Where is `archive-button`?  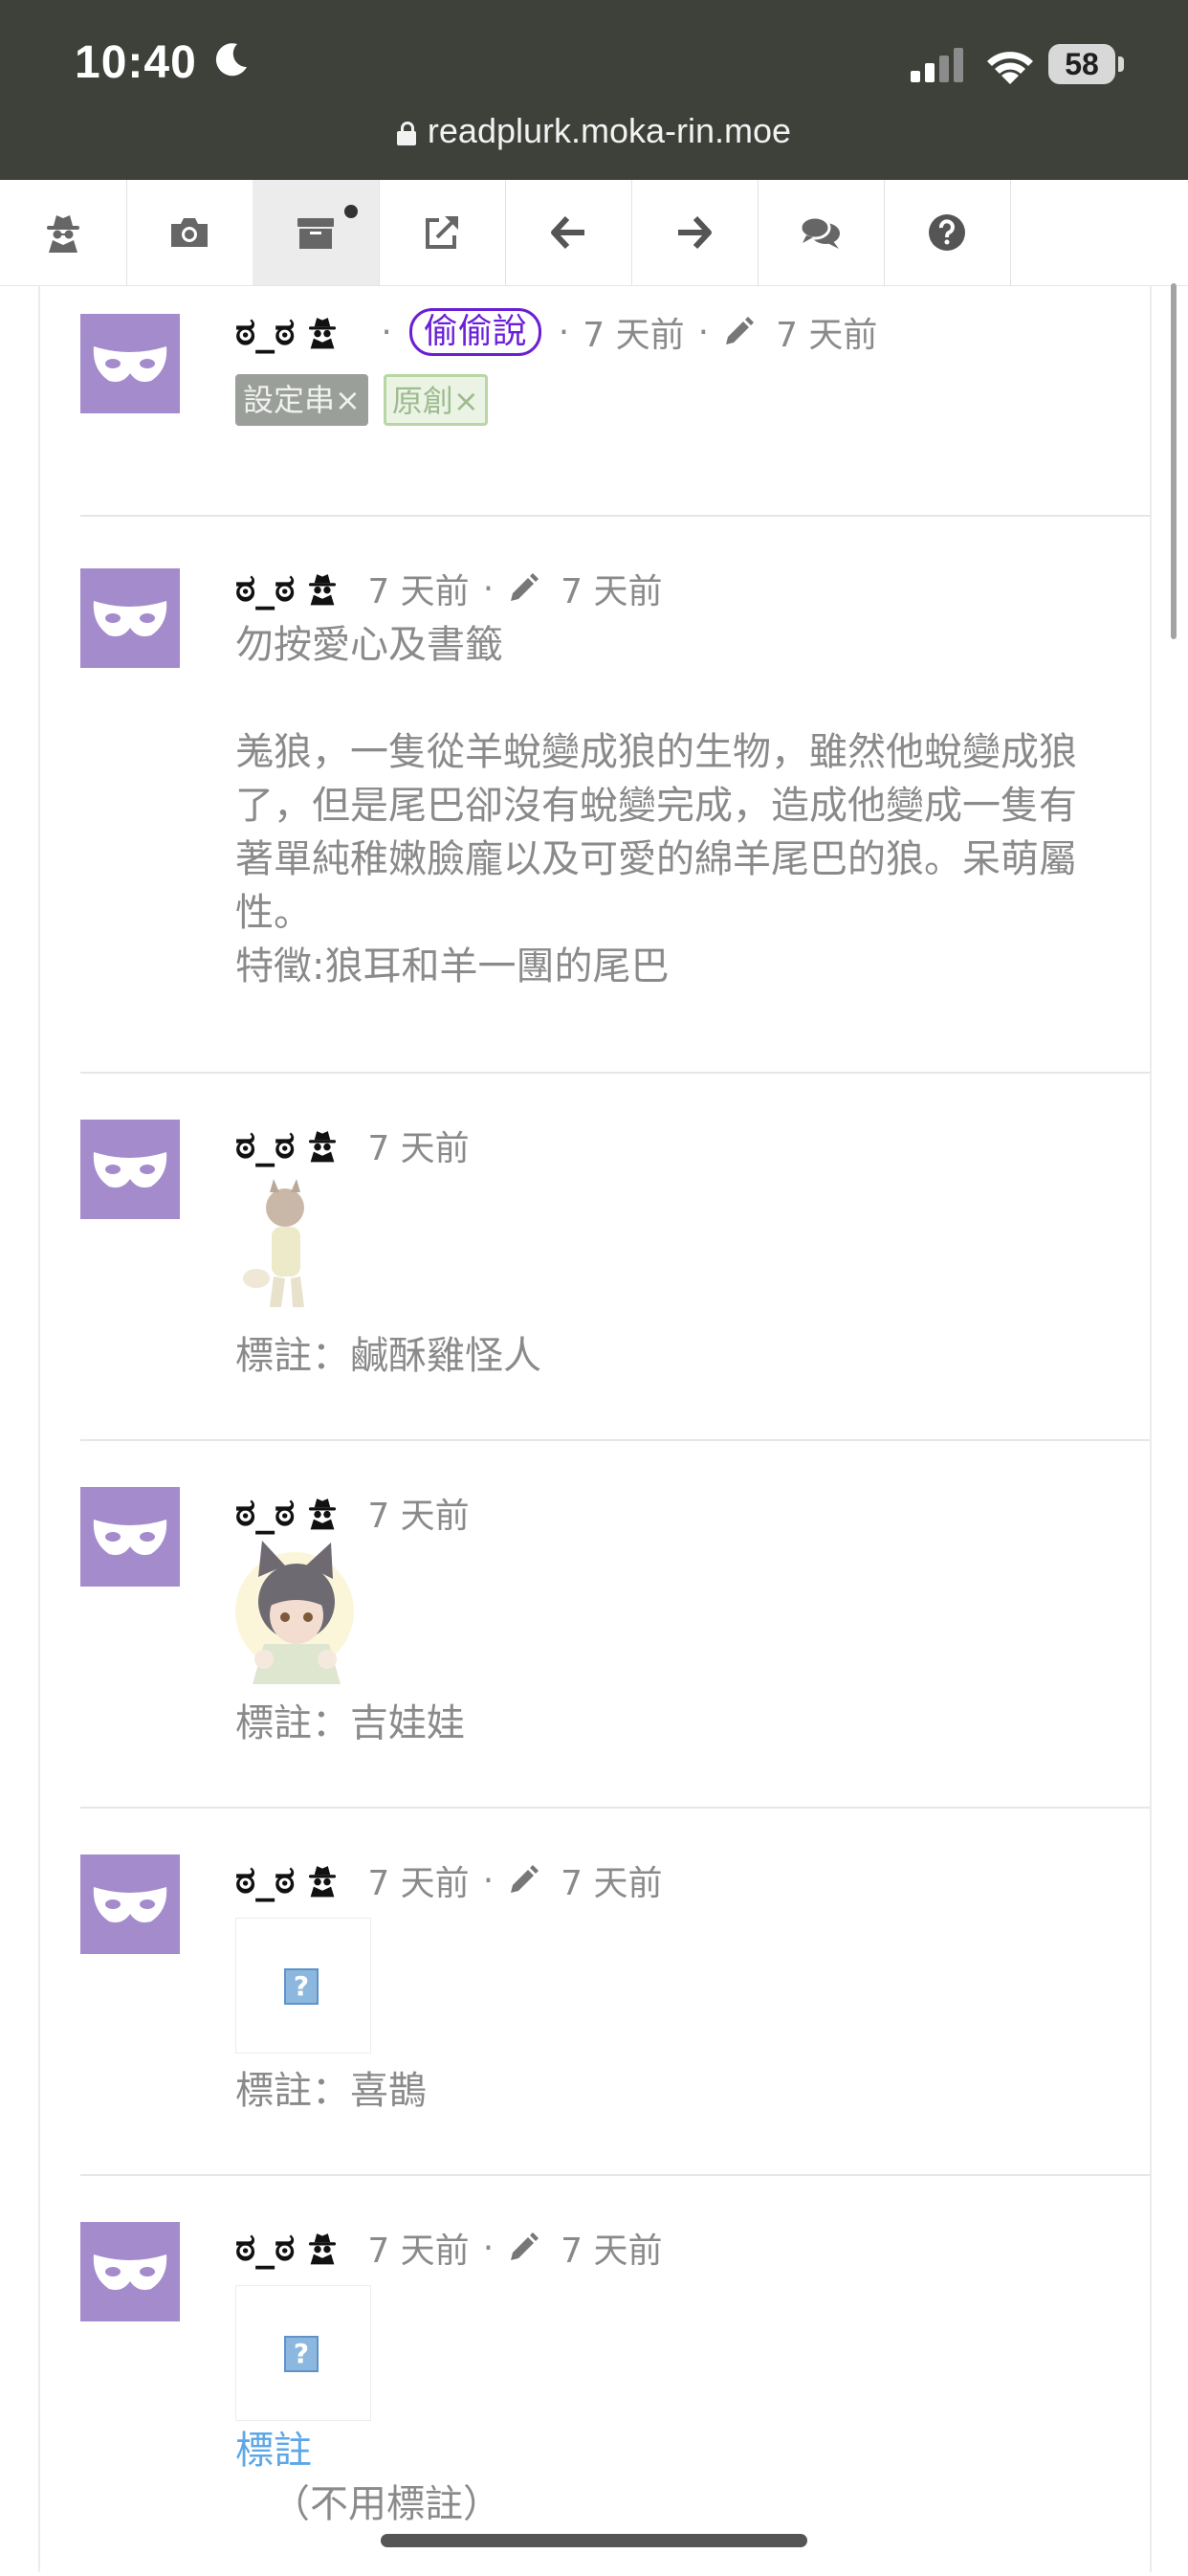 archive-button is located at coordinates (316, 232).